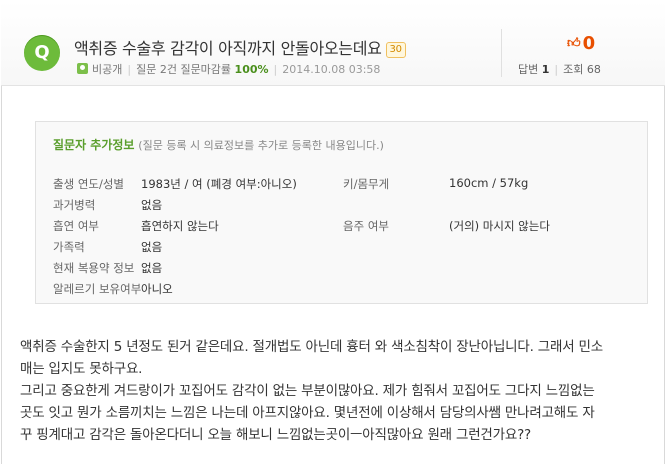  I want to click on user-icon, so click(82, 68).